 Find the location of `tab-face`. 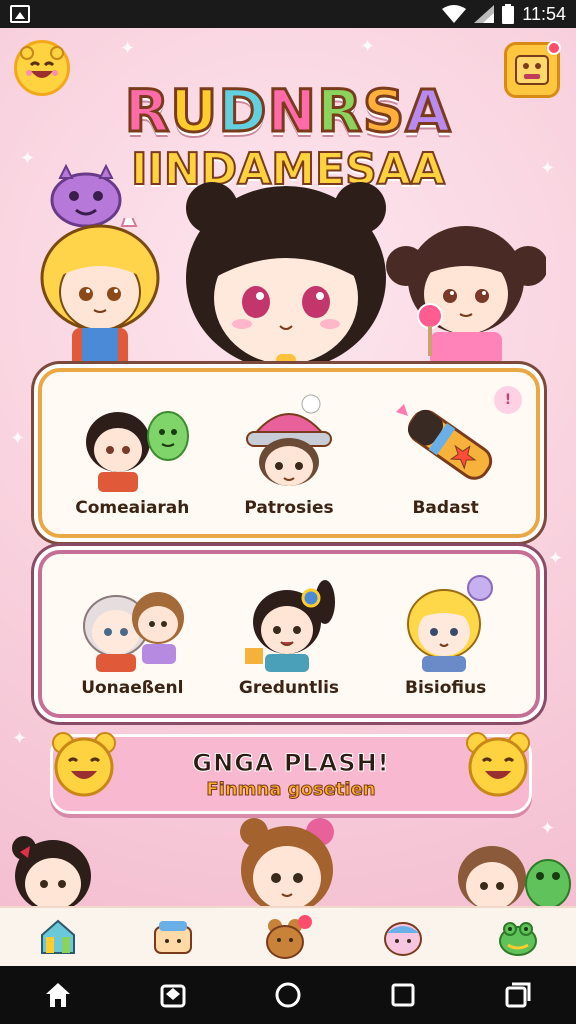

tab-face is located at coordinates (403, 937).